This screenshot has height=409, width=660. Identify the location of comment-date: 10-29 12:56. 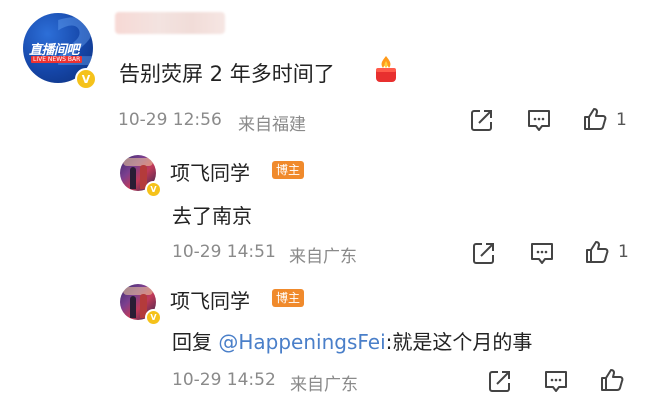
(170, 120).